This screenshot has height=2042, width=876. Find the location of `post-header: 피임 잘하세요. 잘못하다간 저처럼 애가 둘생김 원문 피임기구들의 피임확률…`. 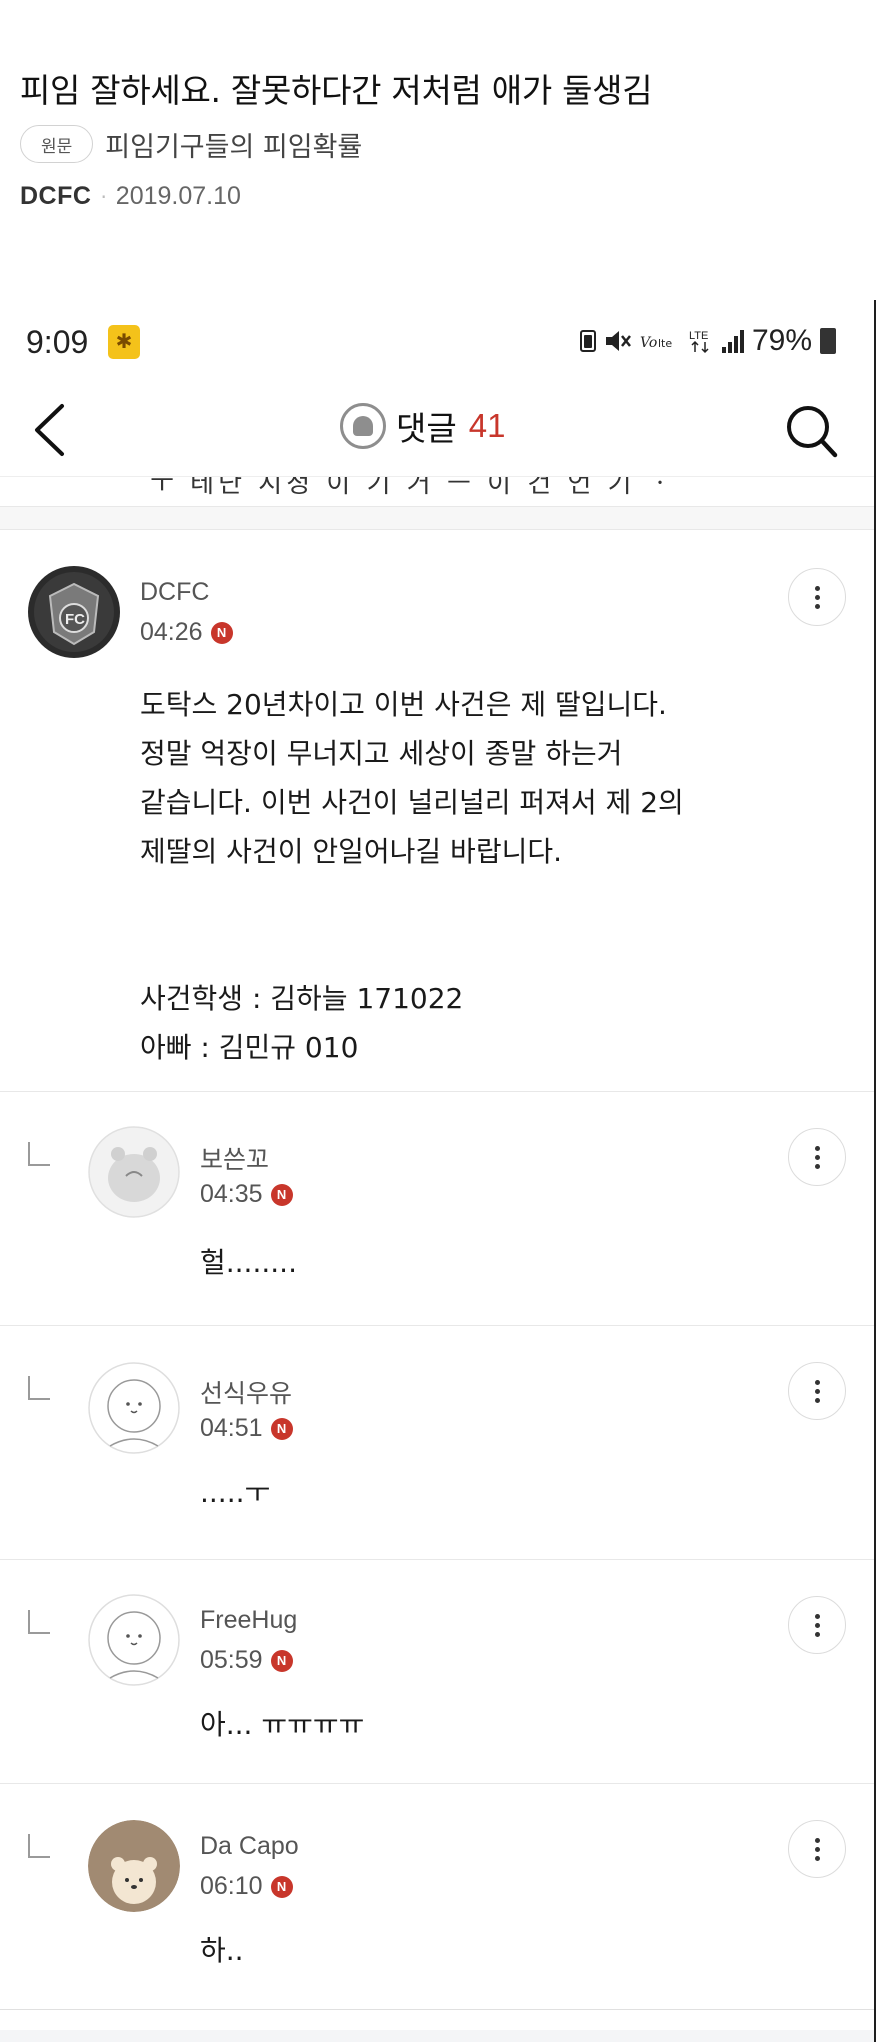

post-header: 피임 잘하세요. 잘못하다간 저처럼 애가 둘생김 원문 피임기구들의 피임확률… is located at coordinates (438, 150).